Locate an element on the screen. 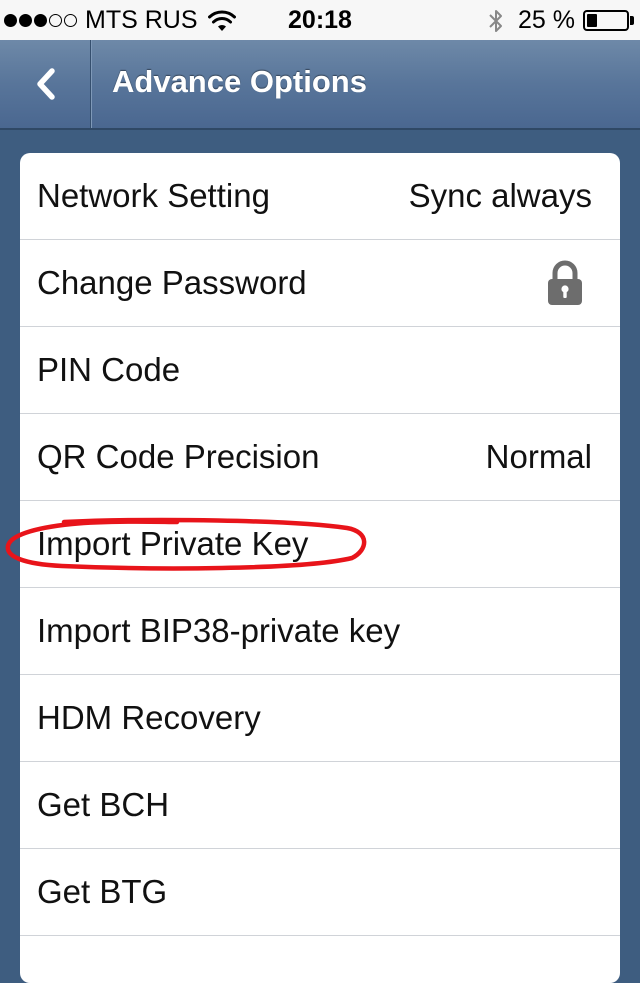  row-label: Import BIP38-private key is located at coordinates (219, 630).